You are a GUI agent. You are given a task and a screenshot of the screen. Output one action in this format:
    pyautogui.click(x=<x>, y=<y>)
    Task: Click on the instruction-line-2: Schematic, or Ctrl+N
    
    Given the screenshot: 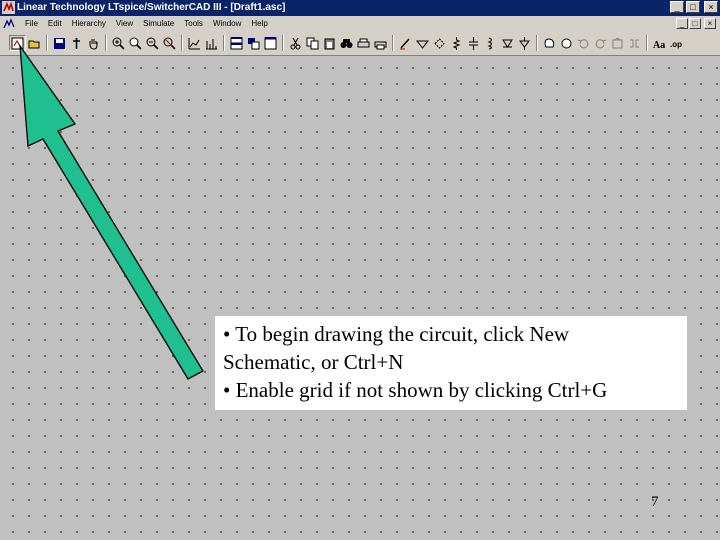 What is the action you would take?
    pyautogui.click(x=313, y=362)
    